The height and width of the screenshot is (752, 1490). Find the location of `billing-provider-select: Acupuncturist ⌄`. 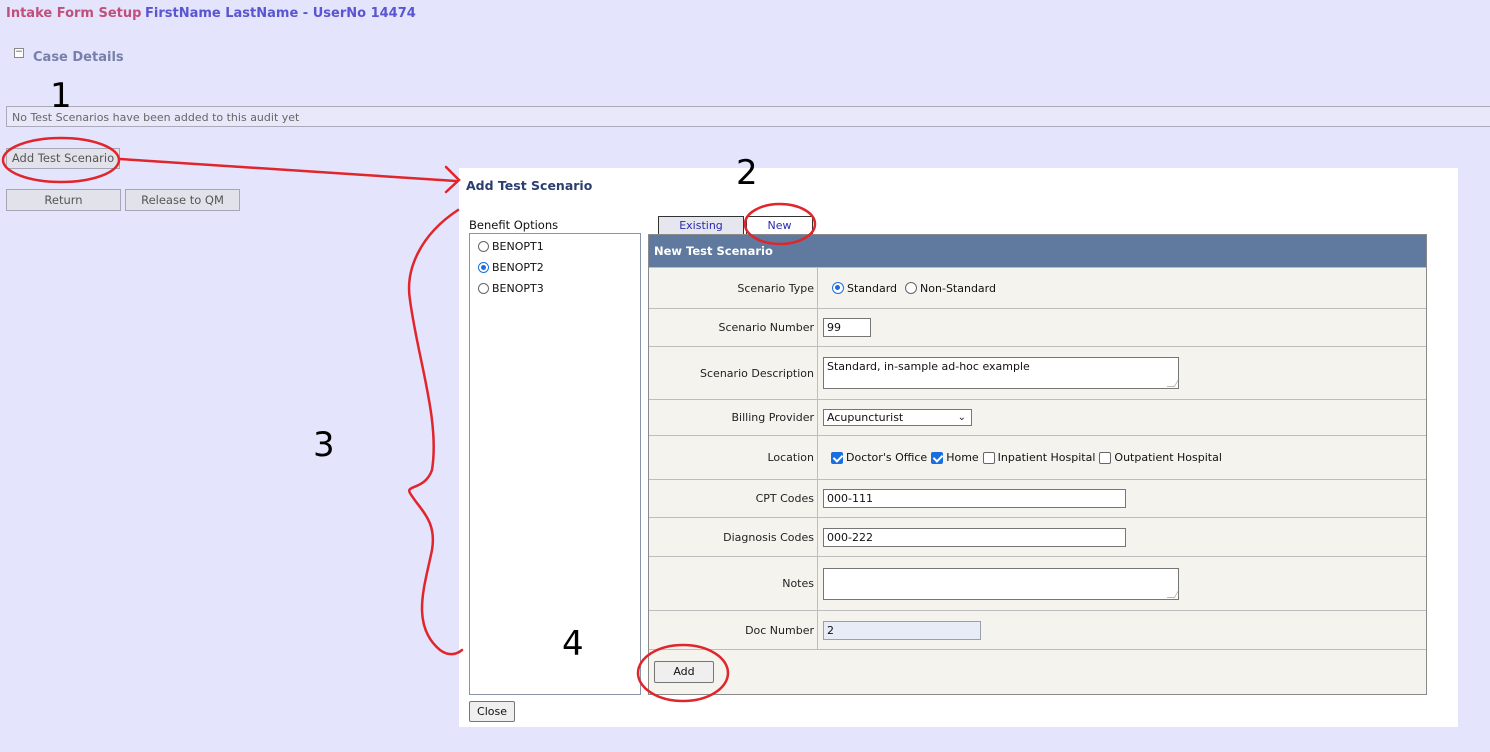

billing-provider-select: Acupuncturist ⌄ is located at coordinates (897, 417).